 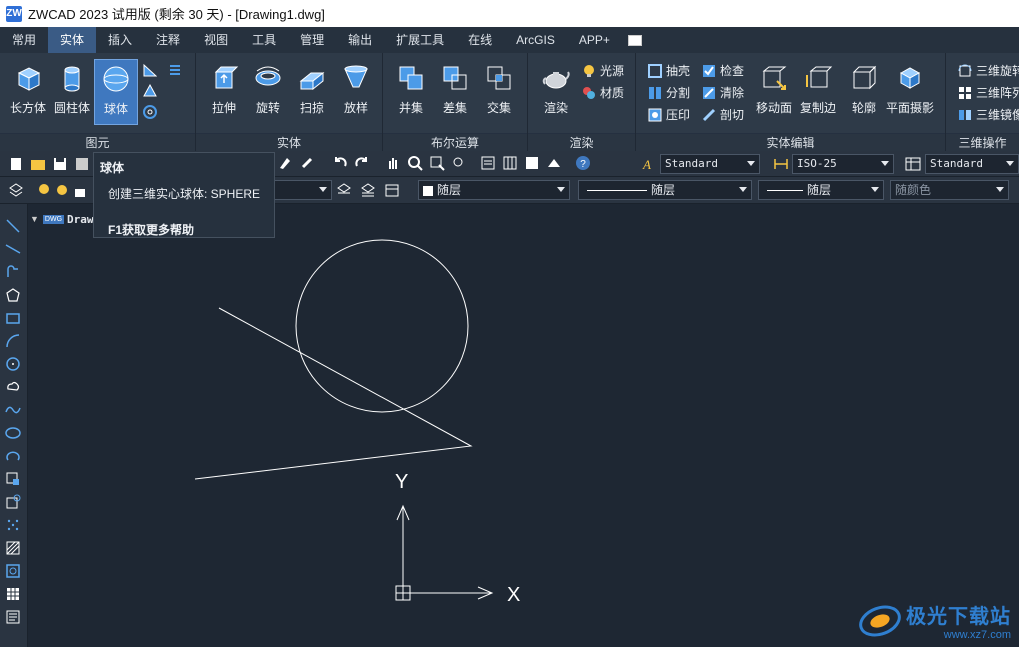 What do you see at coordinates (150, 91) in the screenshot?
I see `cone-icon` at bounding box center [150, 91].